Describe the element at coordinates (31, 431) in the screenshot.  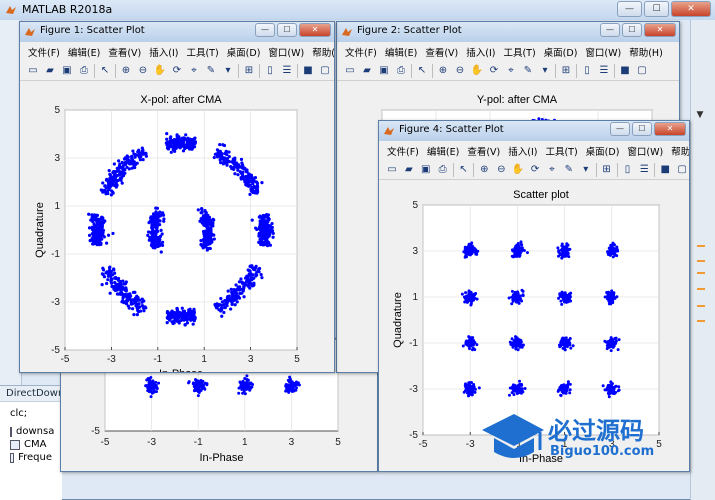
I see `list-item: downsa` at that location.